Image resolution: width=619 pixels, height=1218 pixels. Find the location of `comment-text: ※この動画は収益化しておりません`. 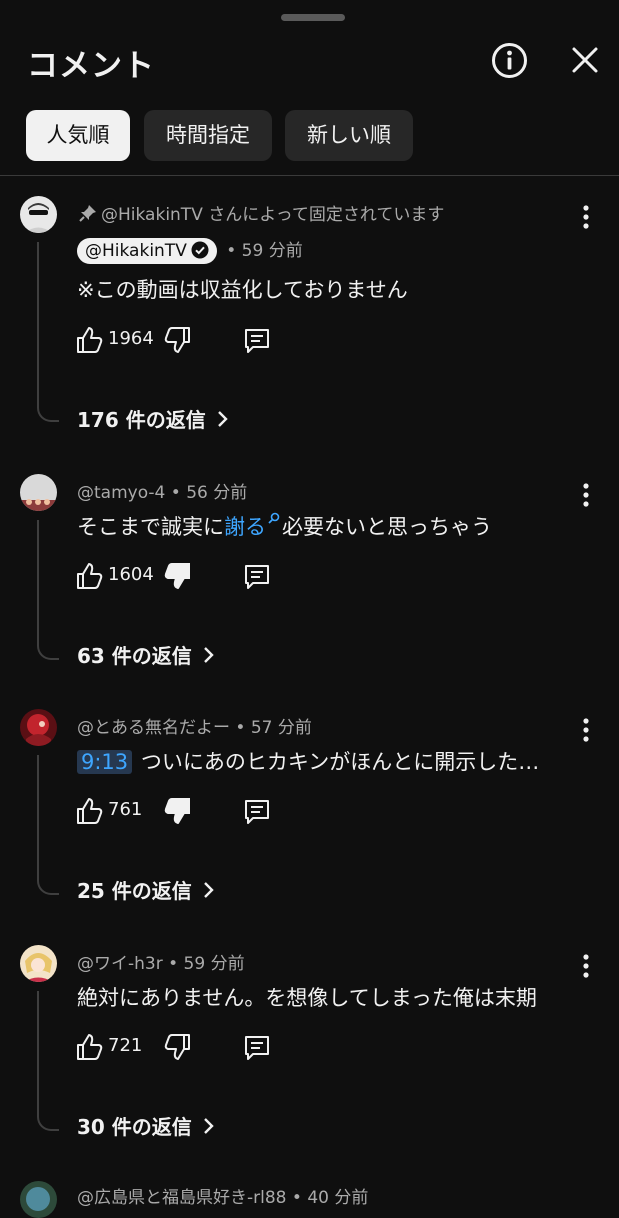

comment-text: ※この動画は収益化しておりません is located at coordinates (242, 290).